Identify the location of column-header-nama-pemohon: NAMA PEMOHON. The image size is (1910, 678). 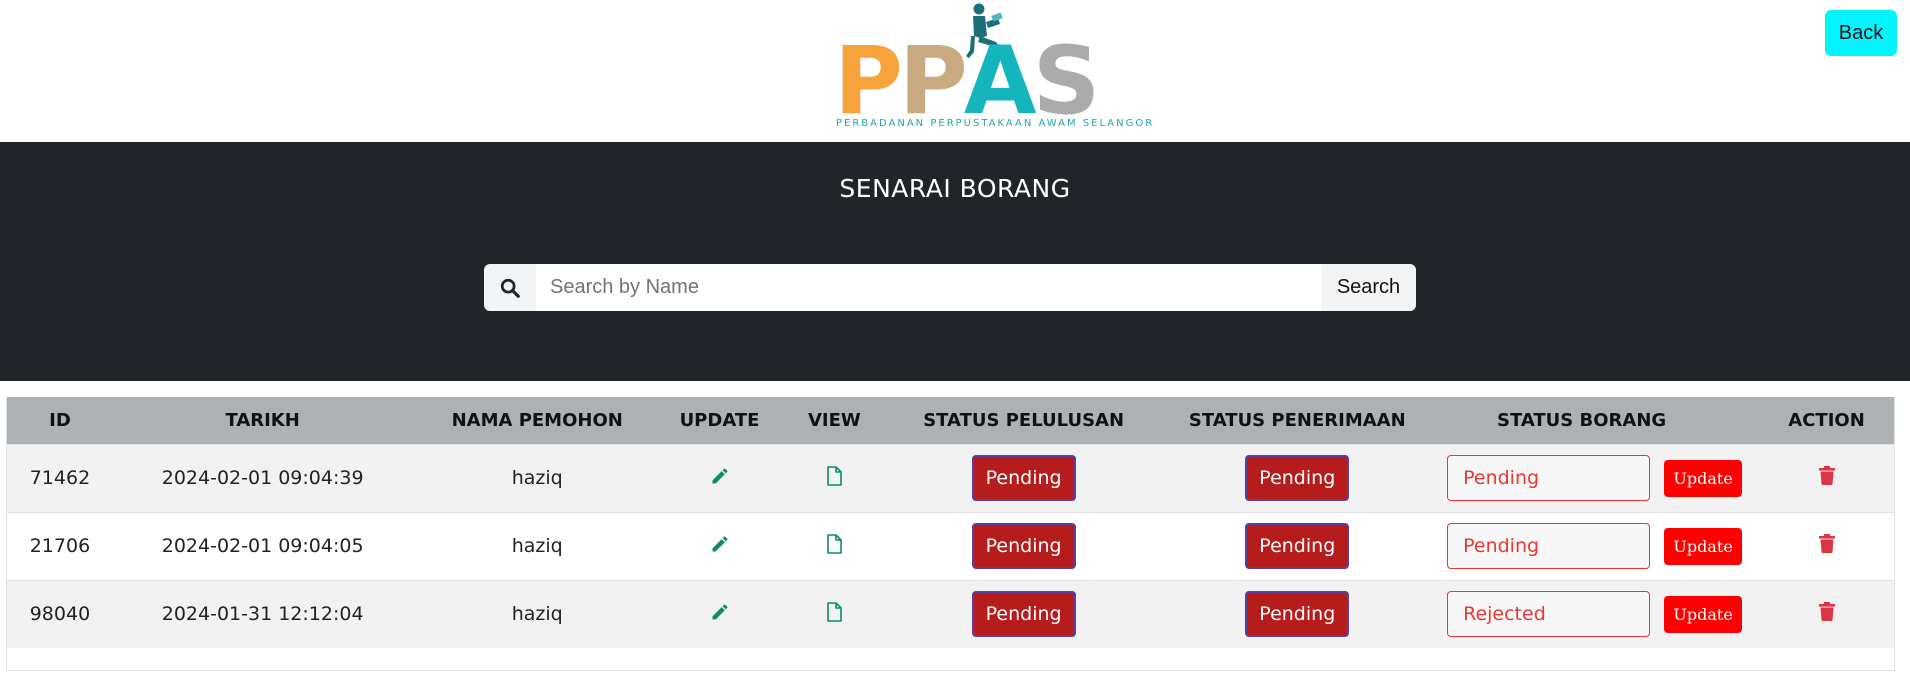
(537, 420).